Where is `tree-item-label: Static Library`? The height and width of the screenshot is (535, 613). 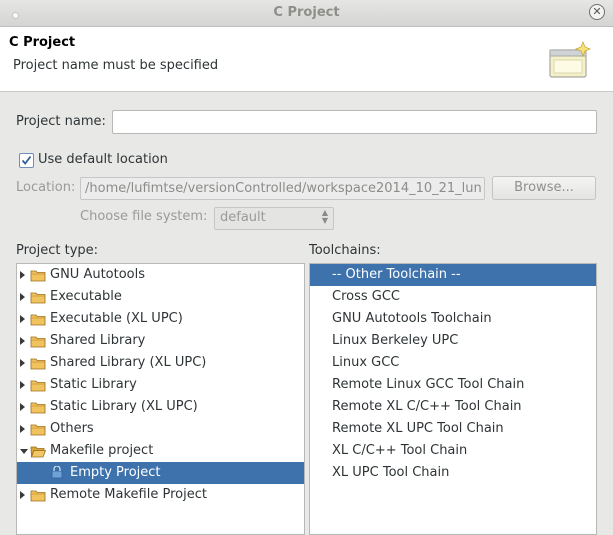 tree-item-label: Static Library is located at coordinates (93, 384).